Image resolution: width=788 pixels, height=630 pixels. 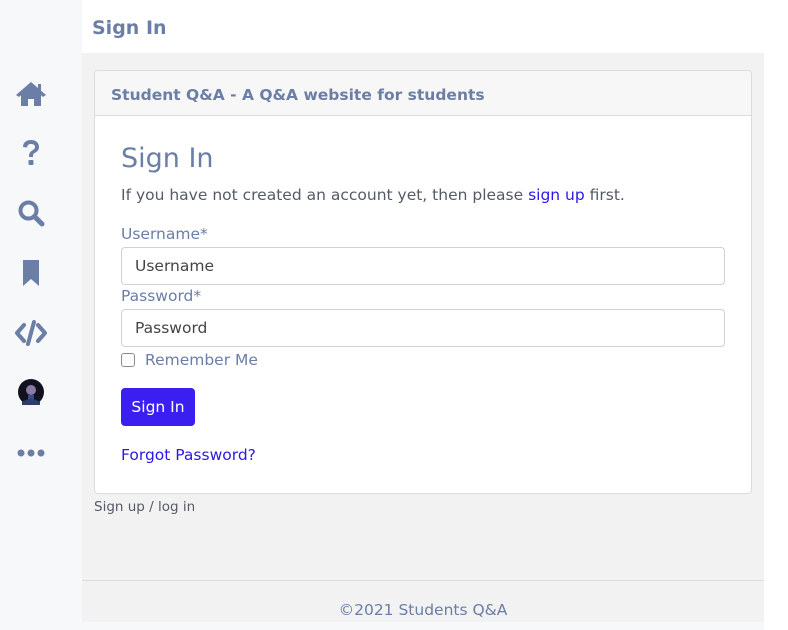 What do you see at coordinates (201, 360) in the screenshot?
I see `remember-me-label: Remember Me` at bounding box center [201, 360].